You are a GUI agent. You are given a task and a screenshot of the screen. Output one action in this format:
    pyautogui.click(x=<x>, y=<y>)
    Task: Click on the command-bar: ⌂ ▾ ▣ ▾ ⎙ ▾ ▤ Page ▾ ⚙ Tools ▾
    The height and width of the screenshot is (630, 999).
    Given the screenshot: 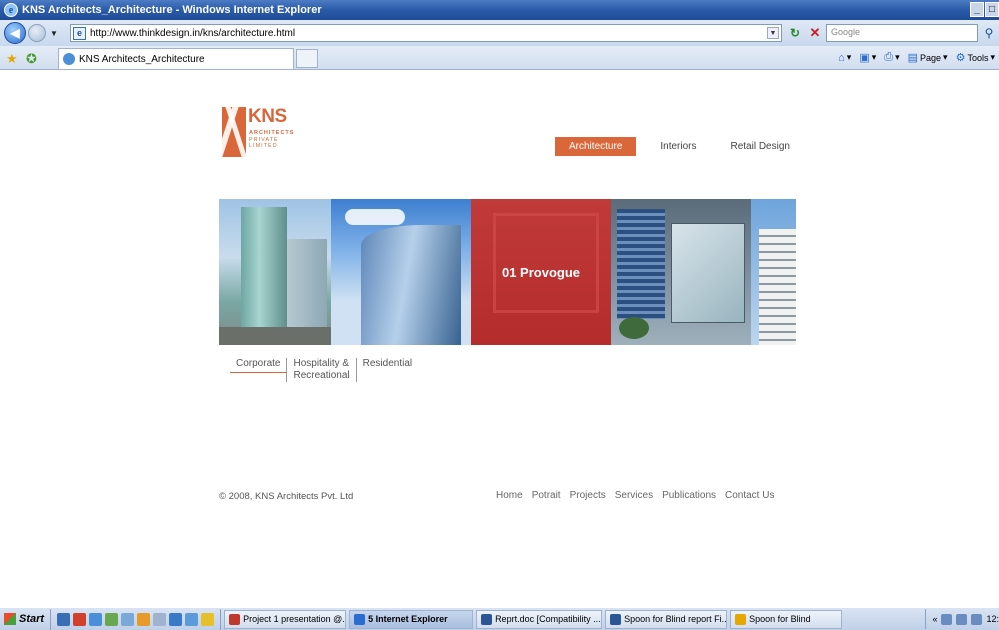 What is the action you would take?
    pyautogui.click(x=916, y=57)
    